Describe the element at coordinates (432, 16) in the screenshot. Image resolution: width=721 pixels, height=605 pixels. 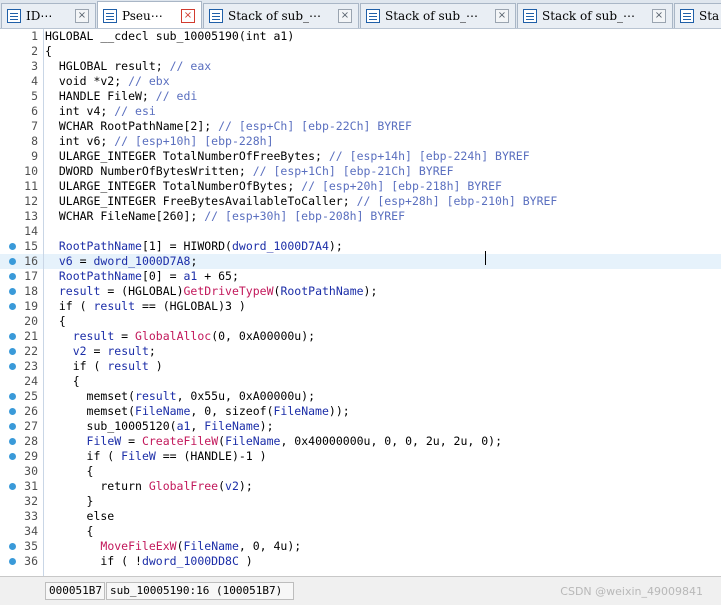
I see `tab-label: Stack of sub_⋯` at that location.